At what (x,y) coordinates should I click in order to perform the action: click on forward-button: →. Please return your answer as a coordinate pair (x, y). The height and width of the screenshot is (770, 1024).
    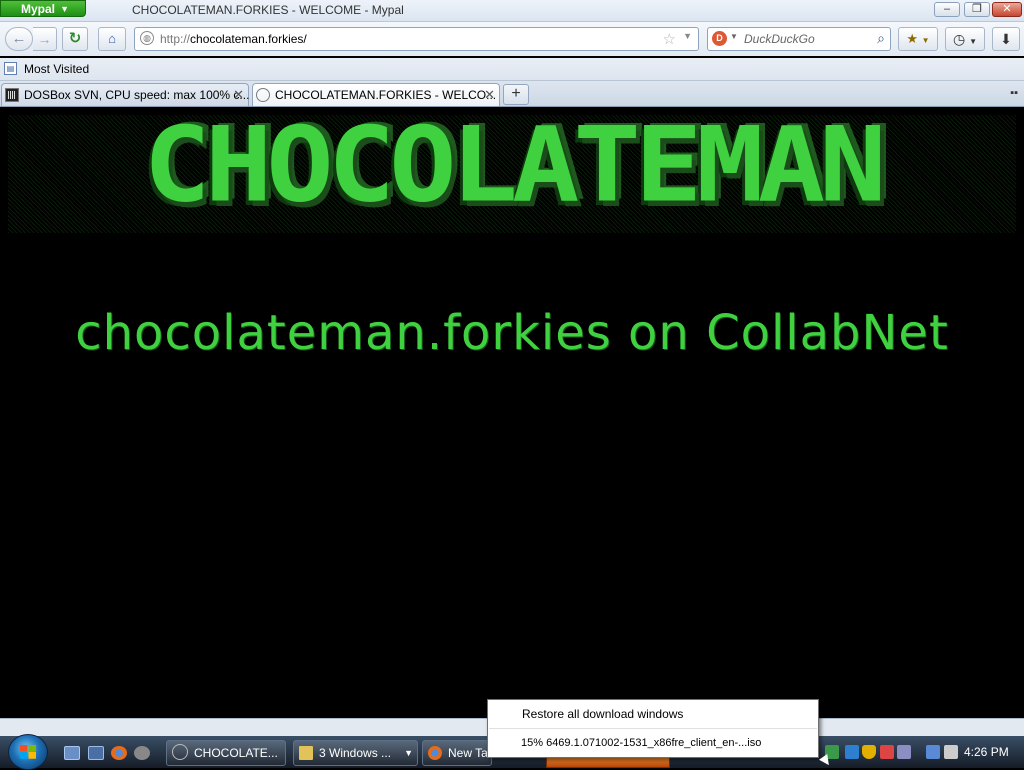
    Looking at the image, I should click on (45, 39).